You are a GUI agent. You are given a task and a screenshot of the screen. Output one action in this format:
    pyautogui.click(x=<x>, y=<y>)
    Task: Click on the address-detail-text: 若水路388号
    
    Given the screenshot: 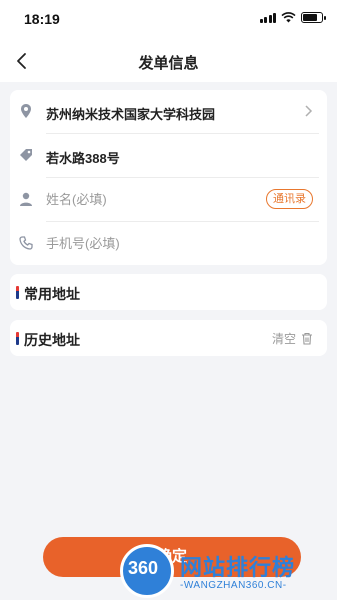 What is the action you would take?
    pyautogui.click(x=83, y=158)
    